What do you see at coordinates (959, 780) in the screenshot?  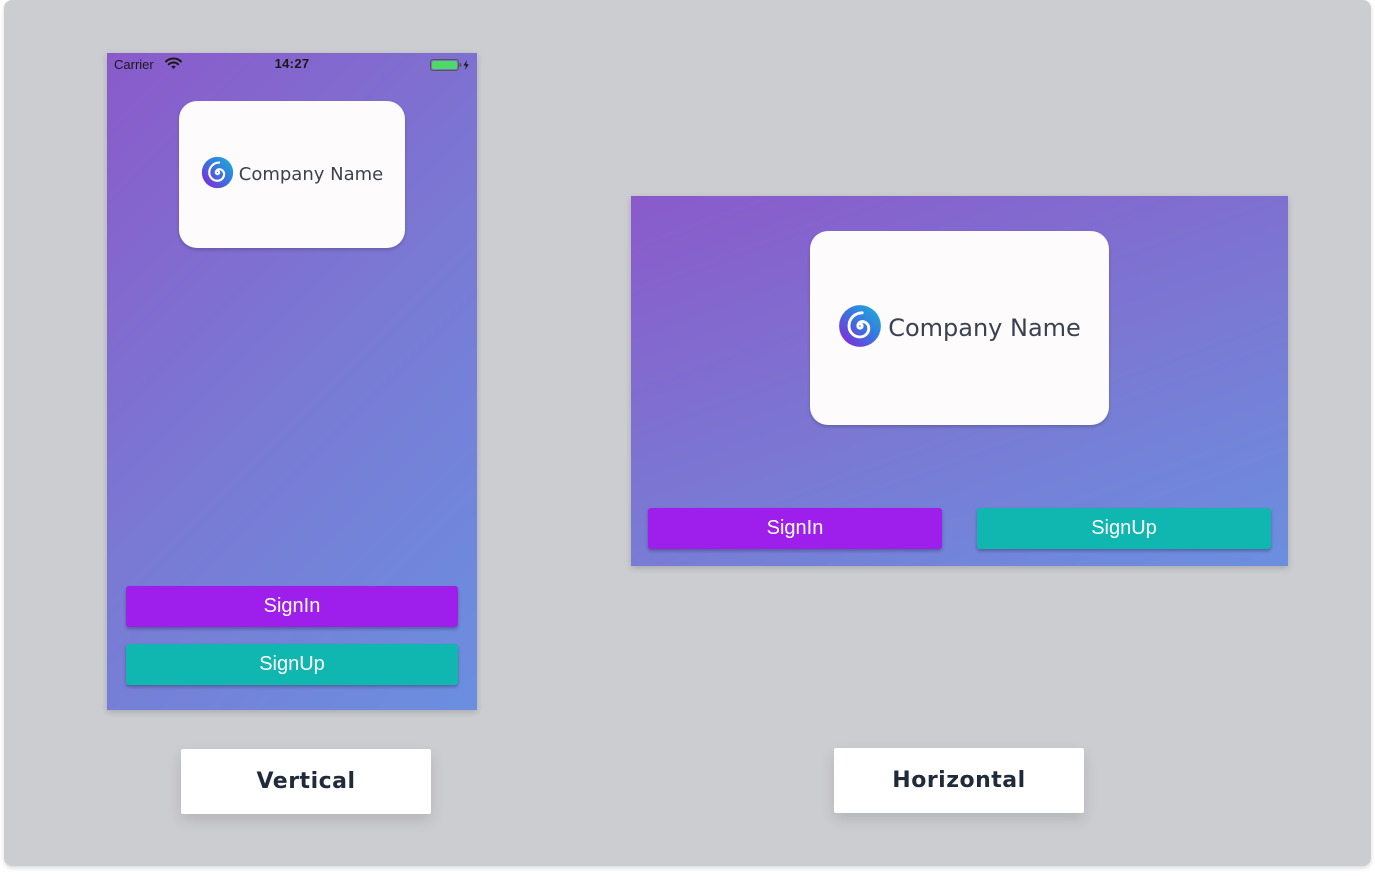 I see `horizontal-caption: Horizontal` at bounding box center [959, 780].